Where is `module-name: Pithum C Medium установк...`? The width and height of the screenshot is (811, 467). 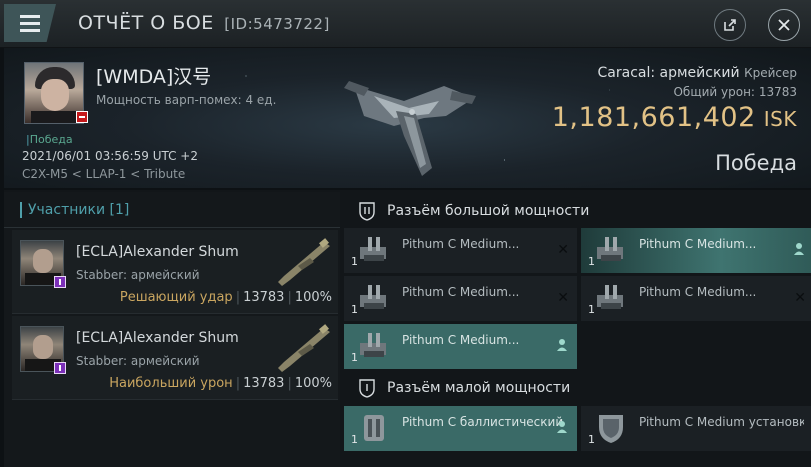 module-name: Pithum C Medium установк... is located at coordinates (721, 422).